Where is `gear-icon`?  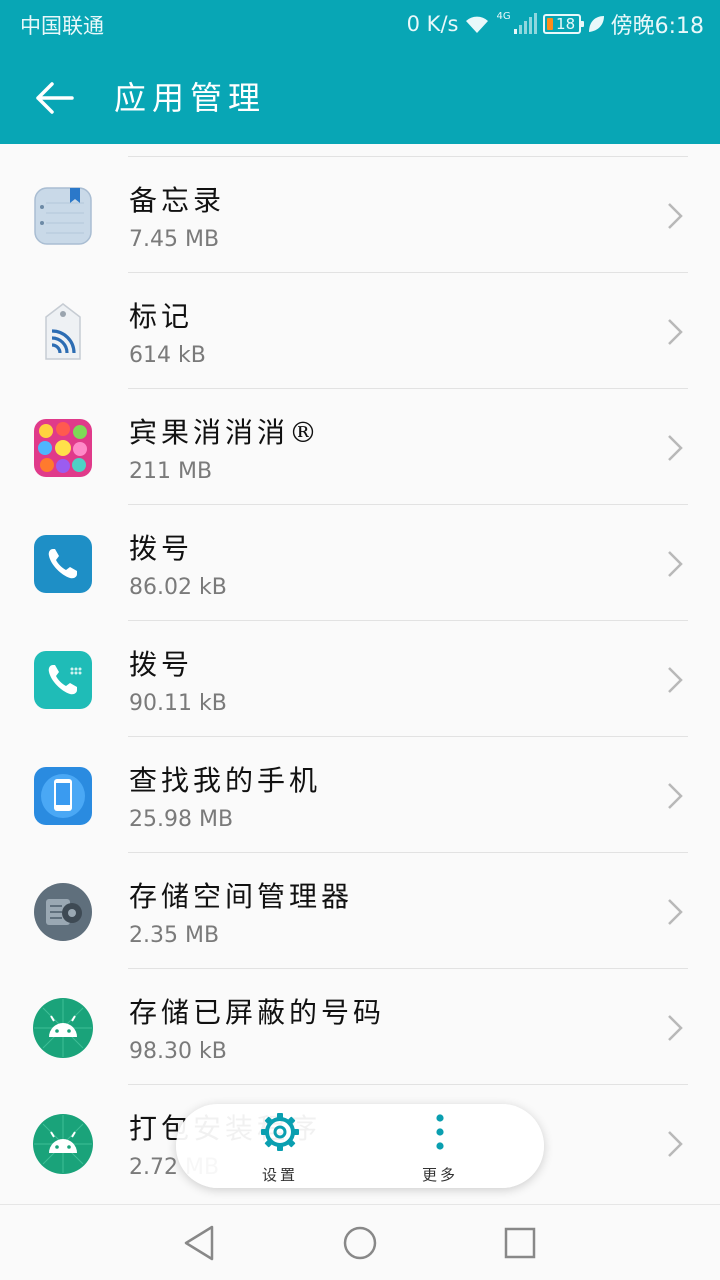
gear-icon is located at coordinates (280, 1132).